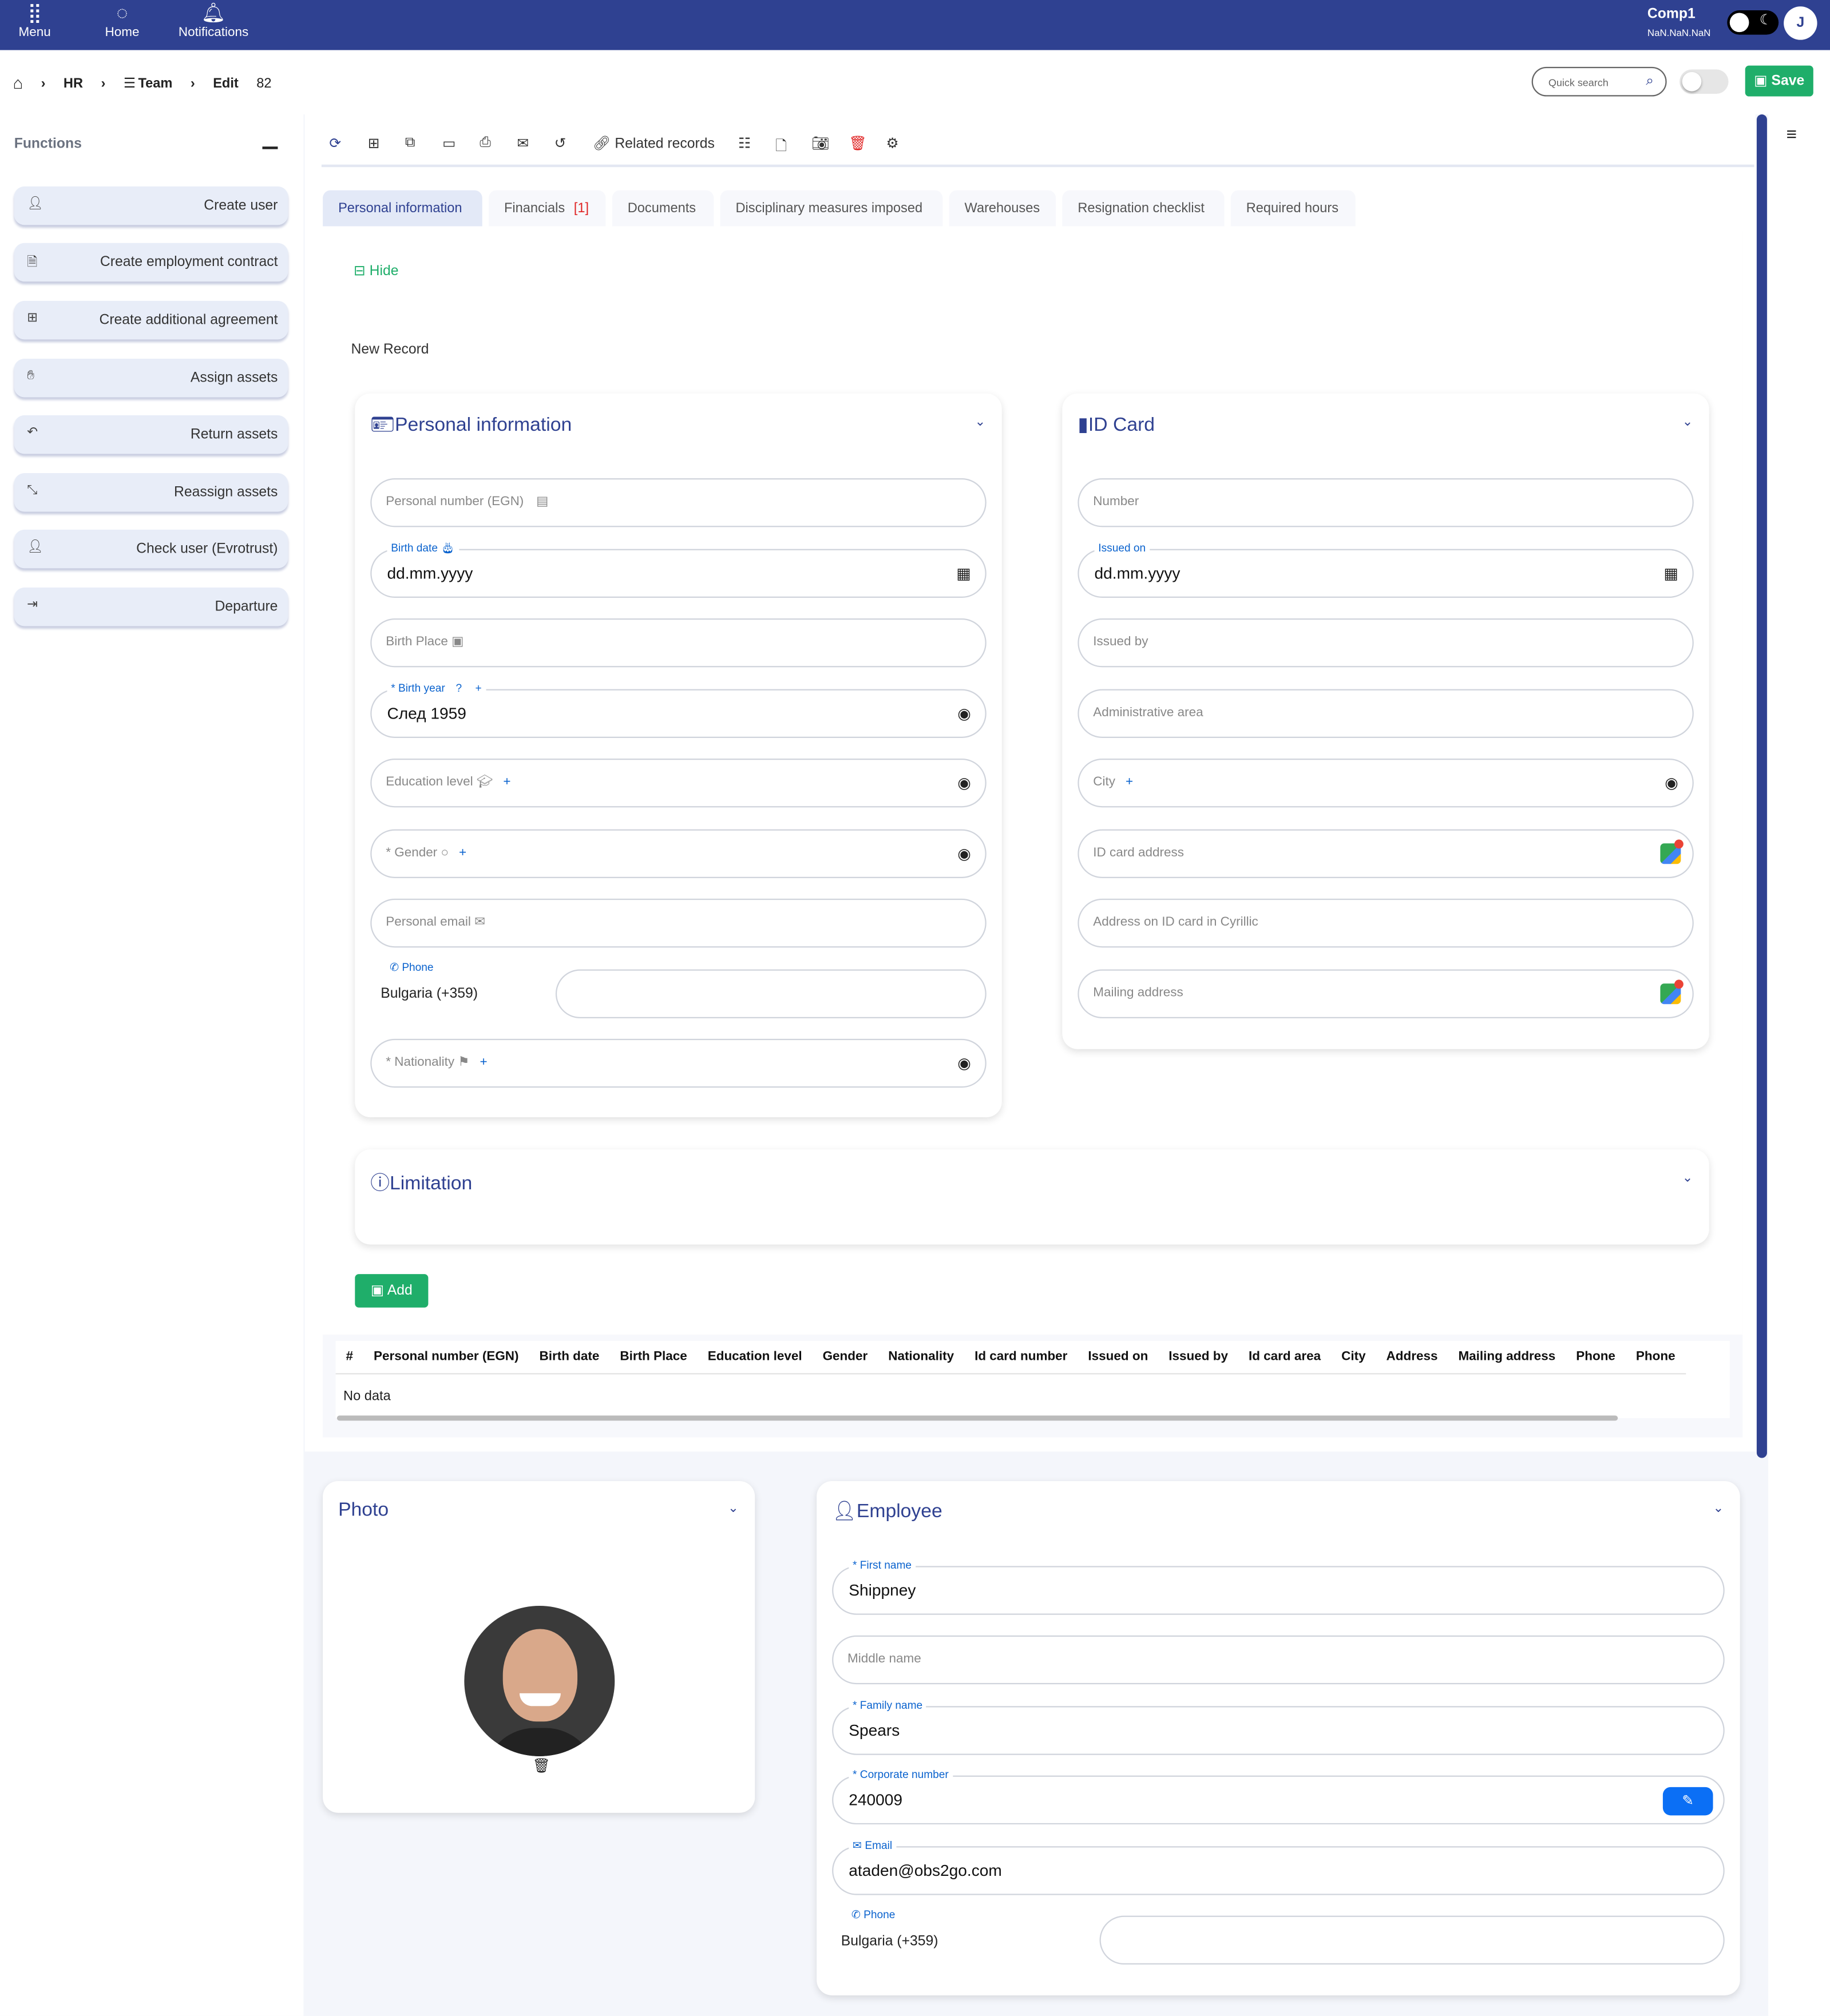  What do you see at coordinates (523, 143) in the screenshot?
I see `envelope-icon: ✉` at bounding box center [523, 143].